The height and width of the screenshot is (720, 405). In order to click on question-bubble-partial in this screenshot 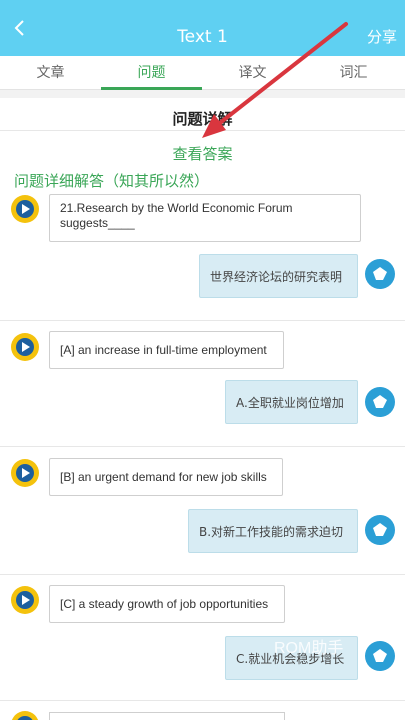, I will do `click(167, 716)`.